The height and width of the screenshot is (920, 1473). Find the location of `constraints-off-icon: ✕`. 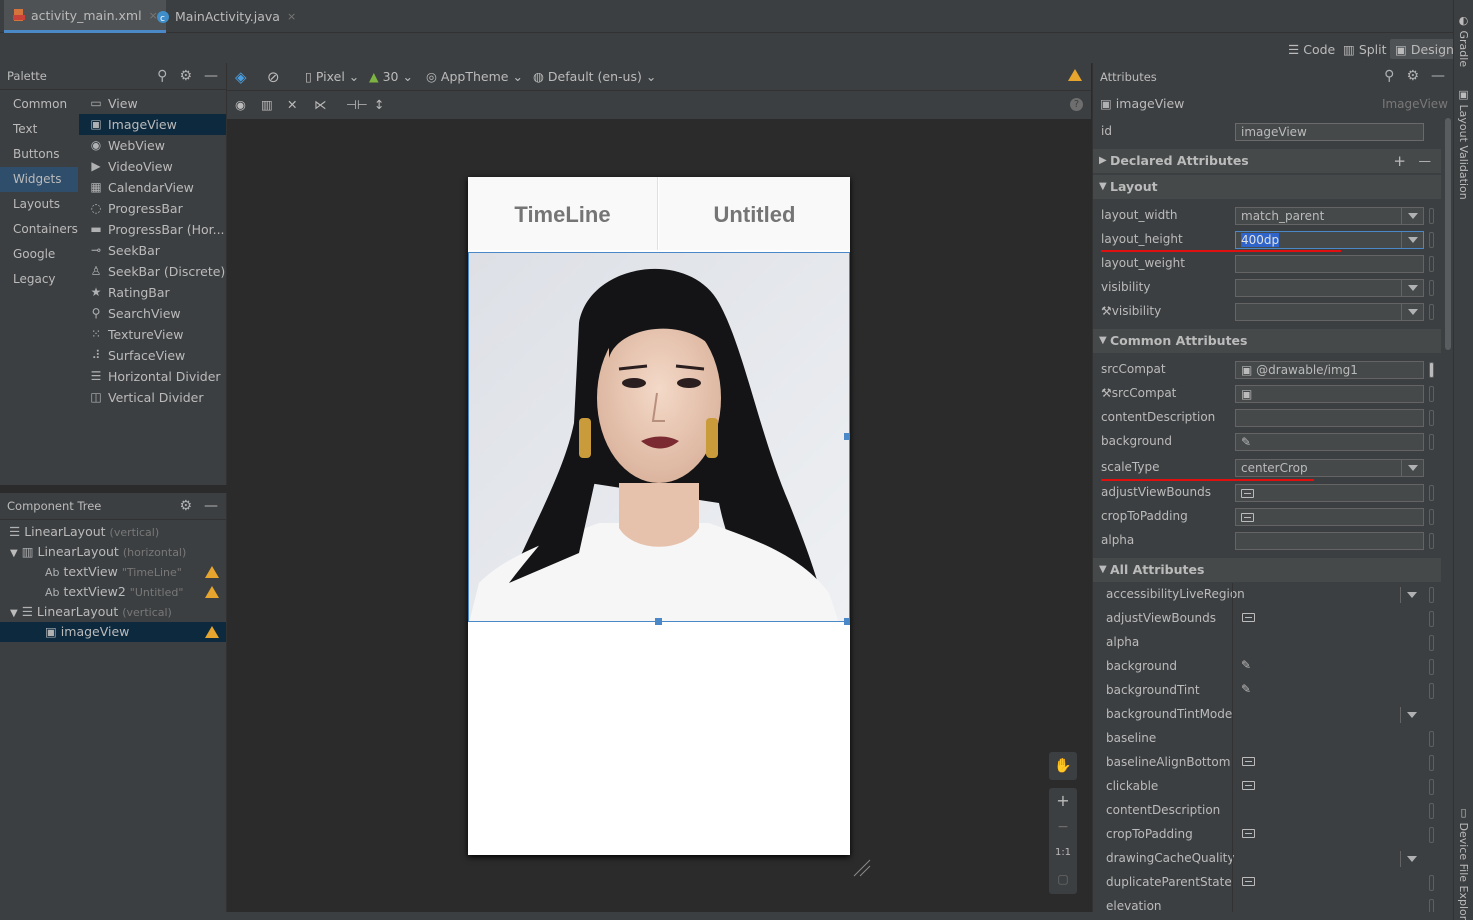

constraints-off-icon: ✕ is located at coordinates (292, 105).